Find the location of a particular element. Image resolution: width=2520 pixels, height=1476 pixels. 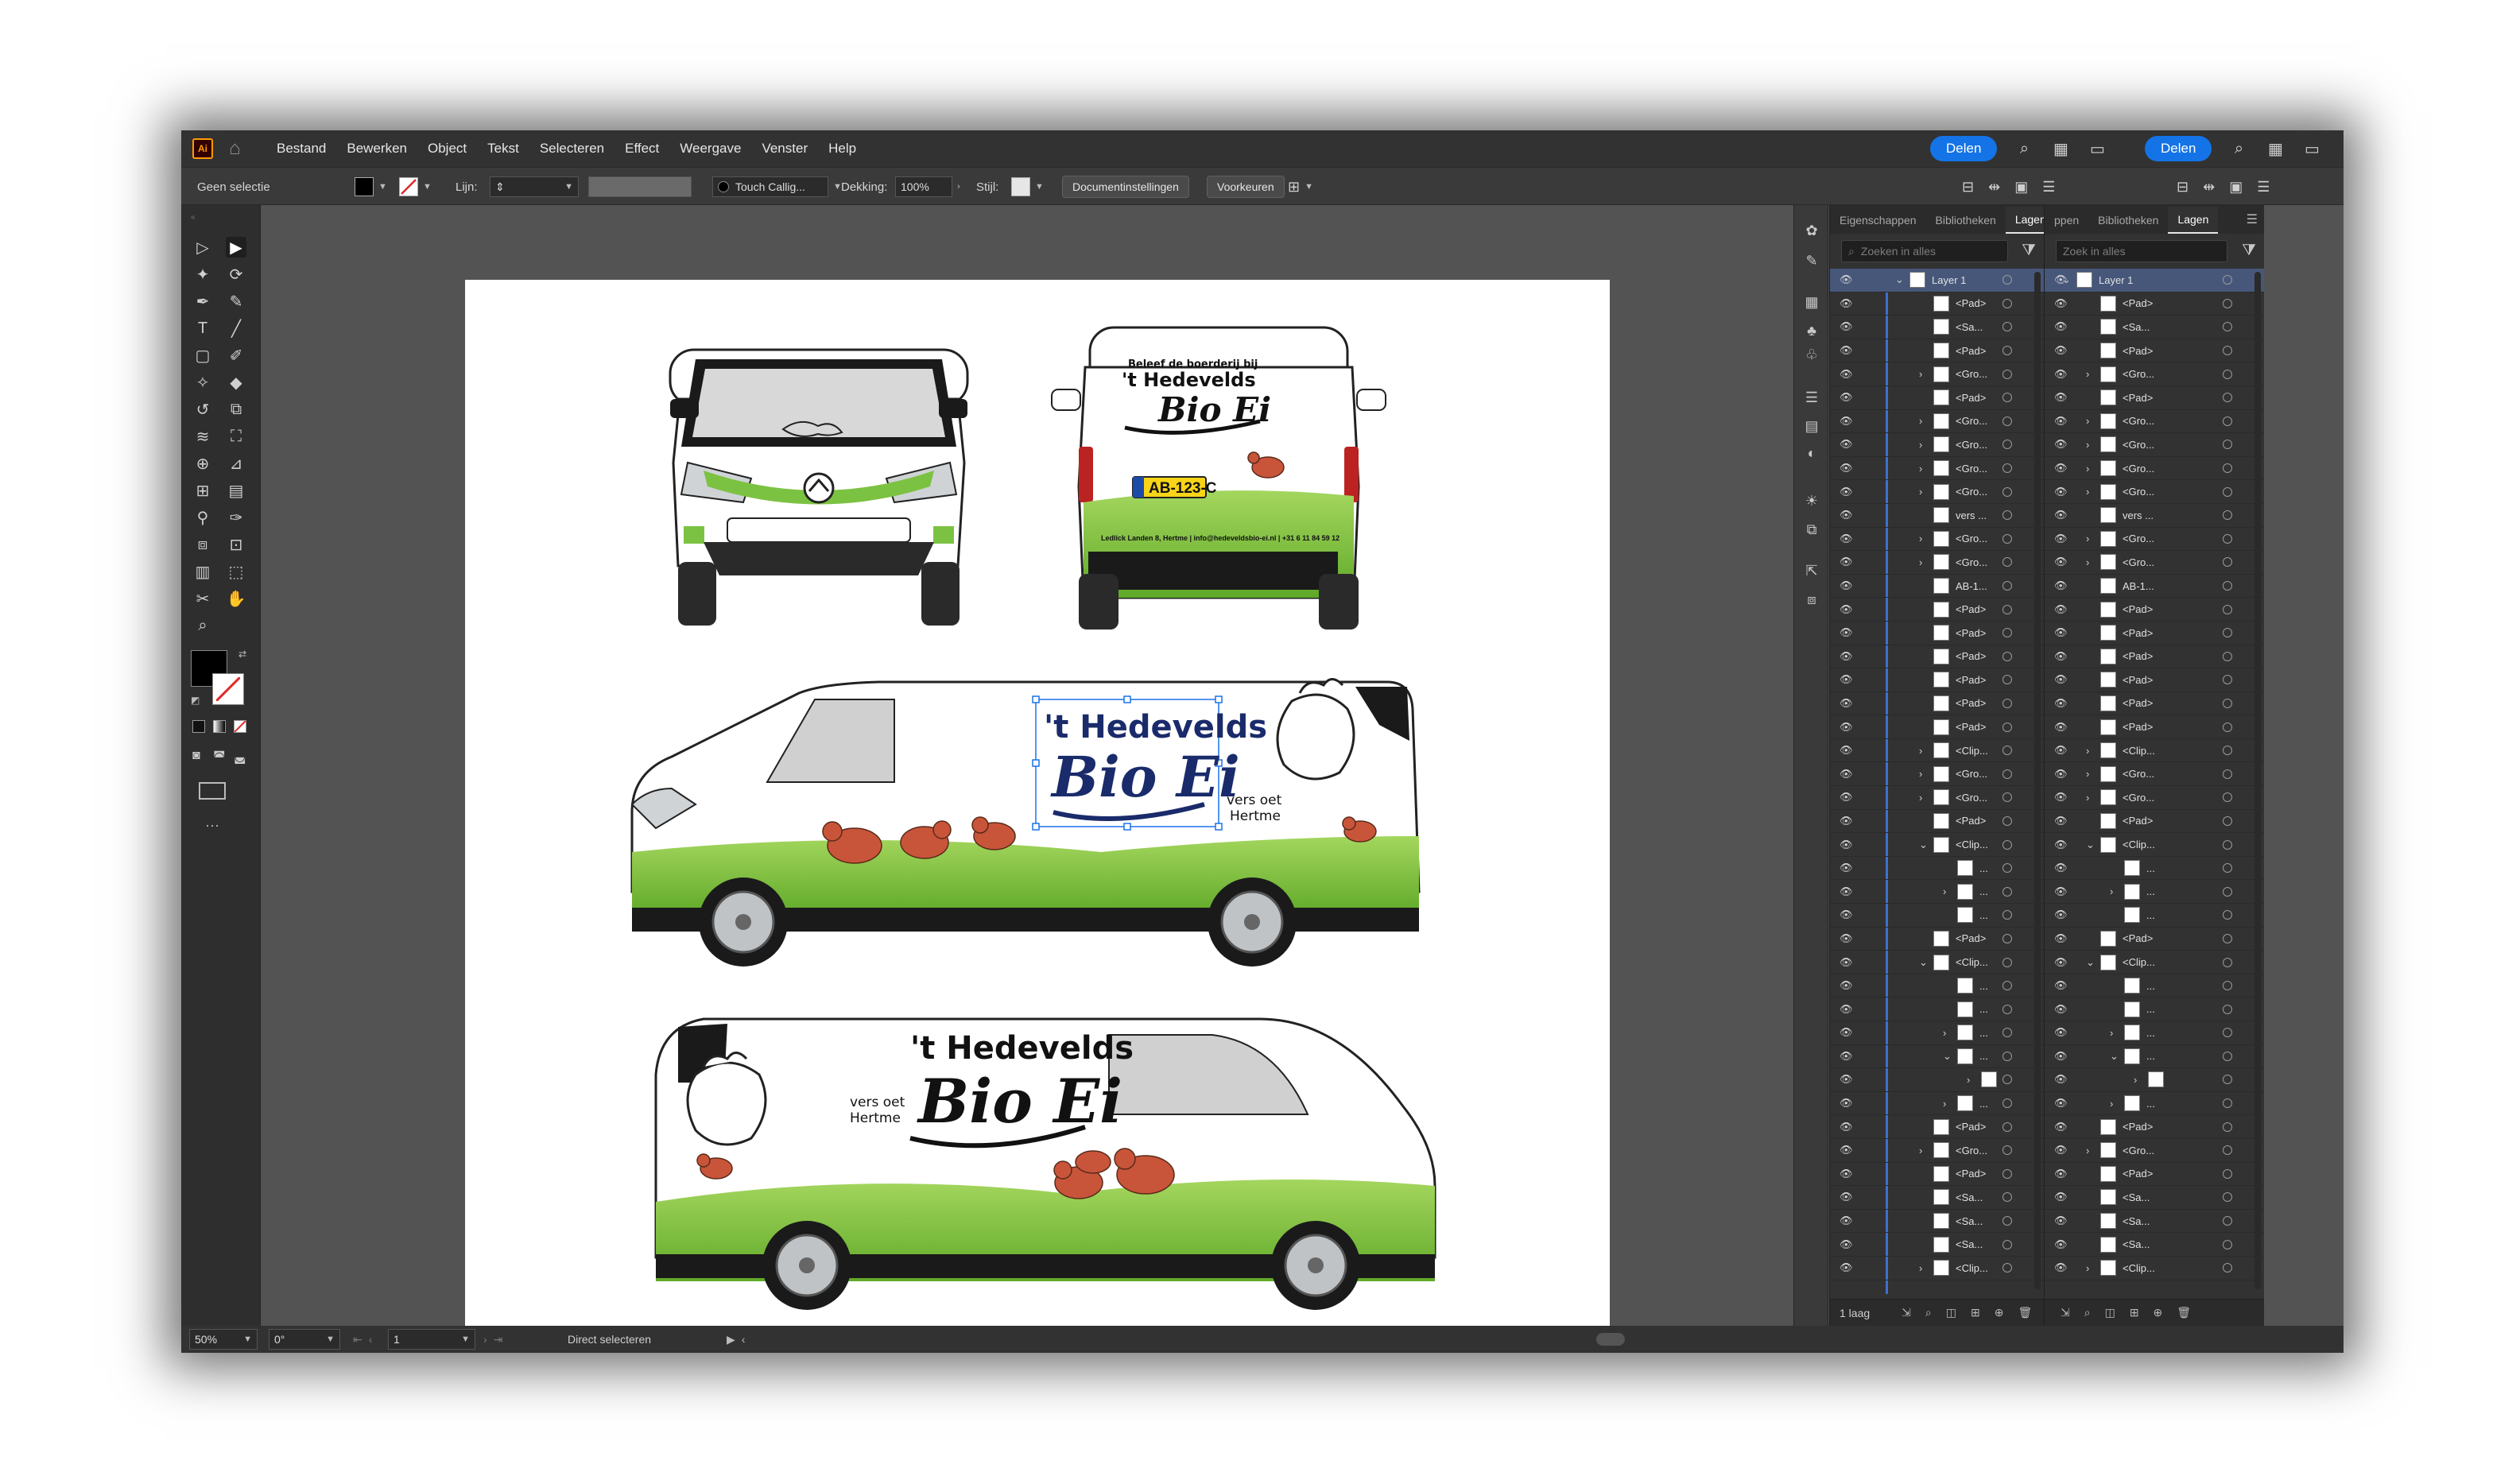

workspace-icon: ▭ is located at coordinates (2098, 148).